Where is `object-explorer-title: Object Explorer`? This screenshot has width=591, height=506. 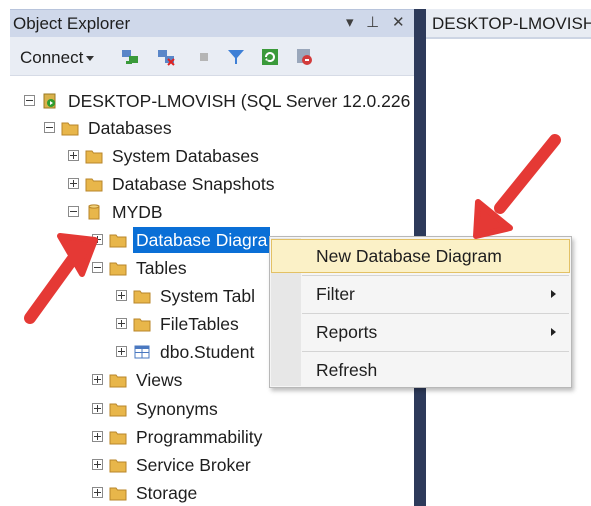 object-explorer-title: Object Explorer is located at coordinates (72, 23).